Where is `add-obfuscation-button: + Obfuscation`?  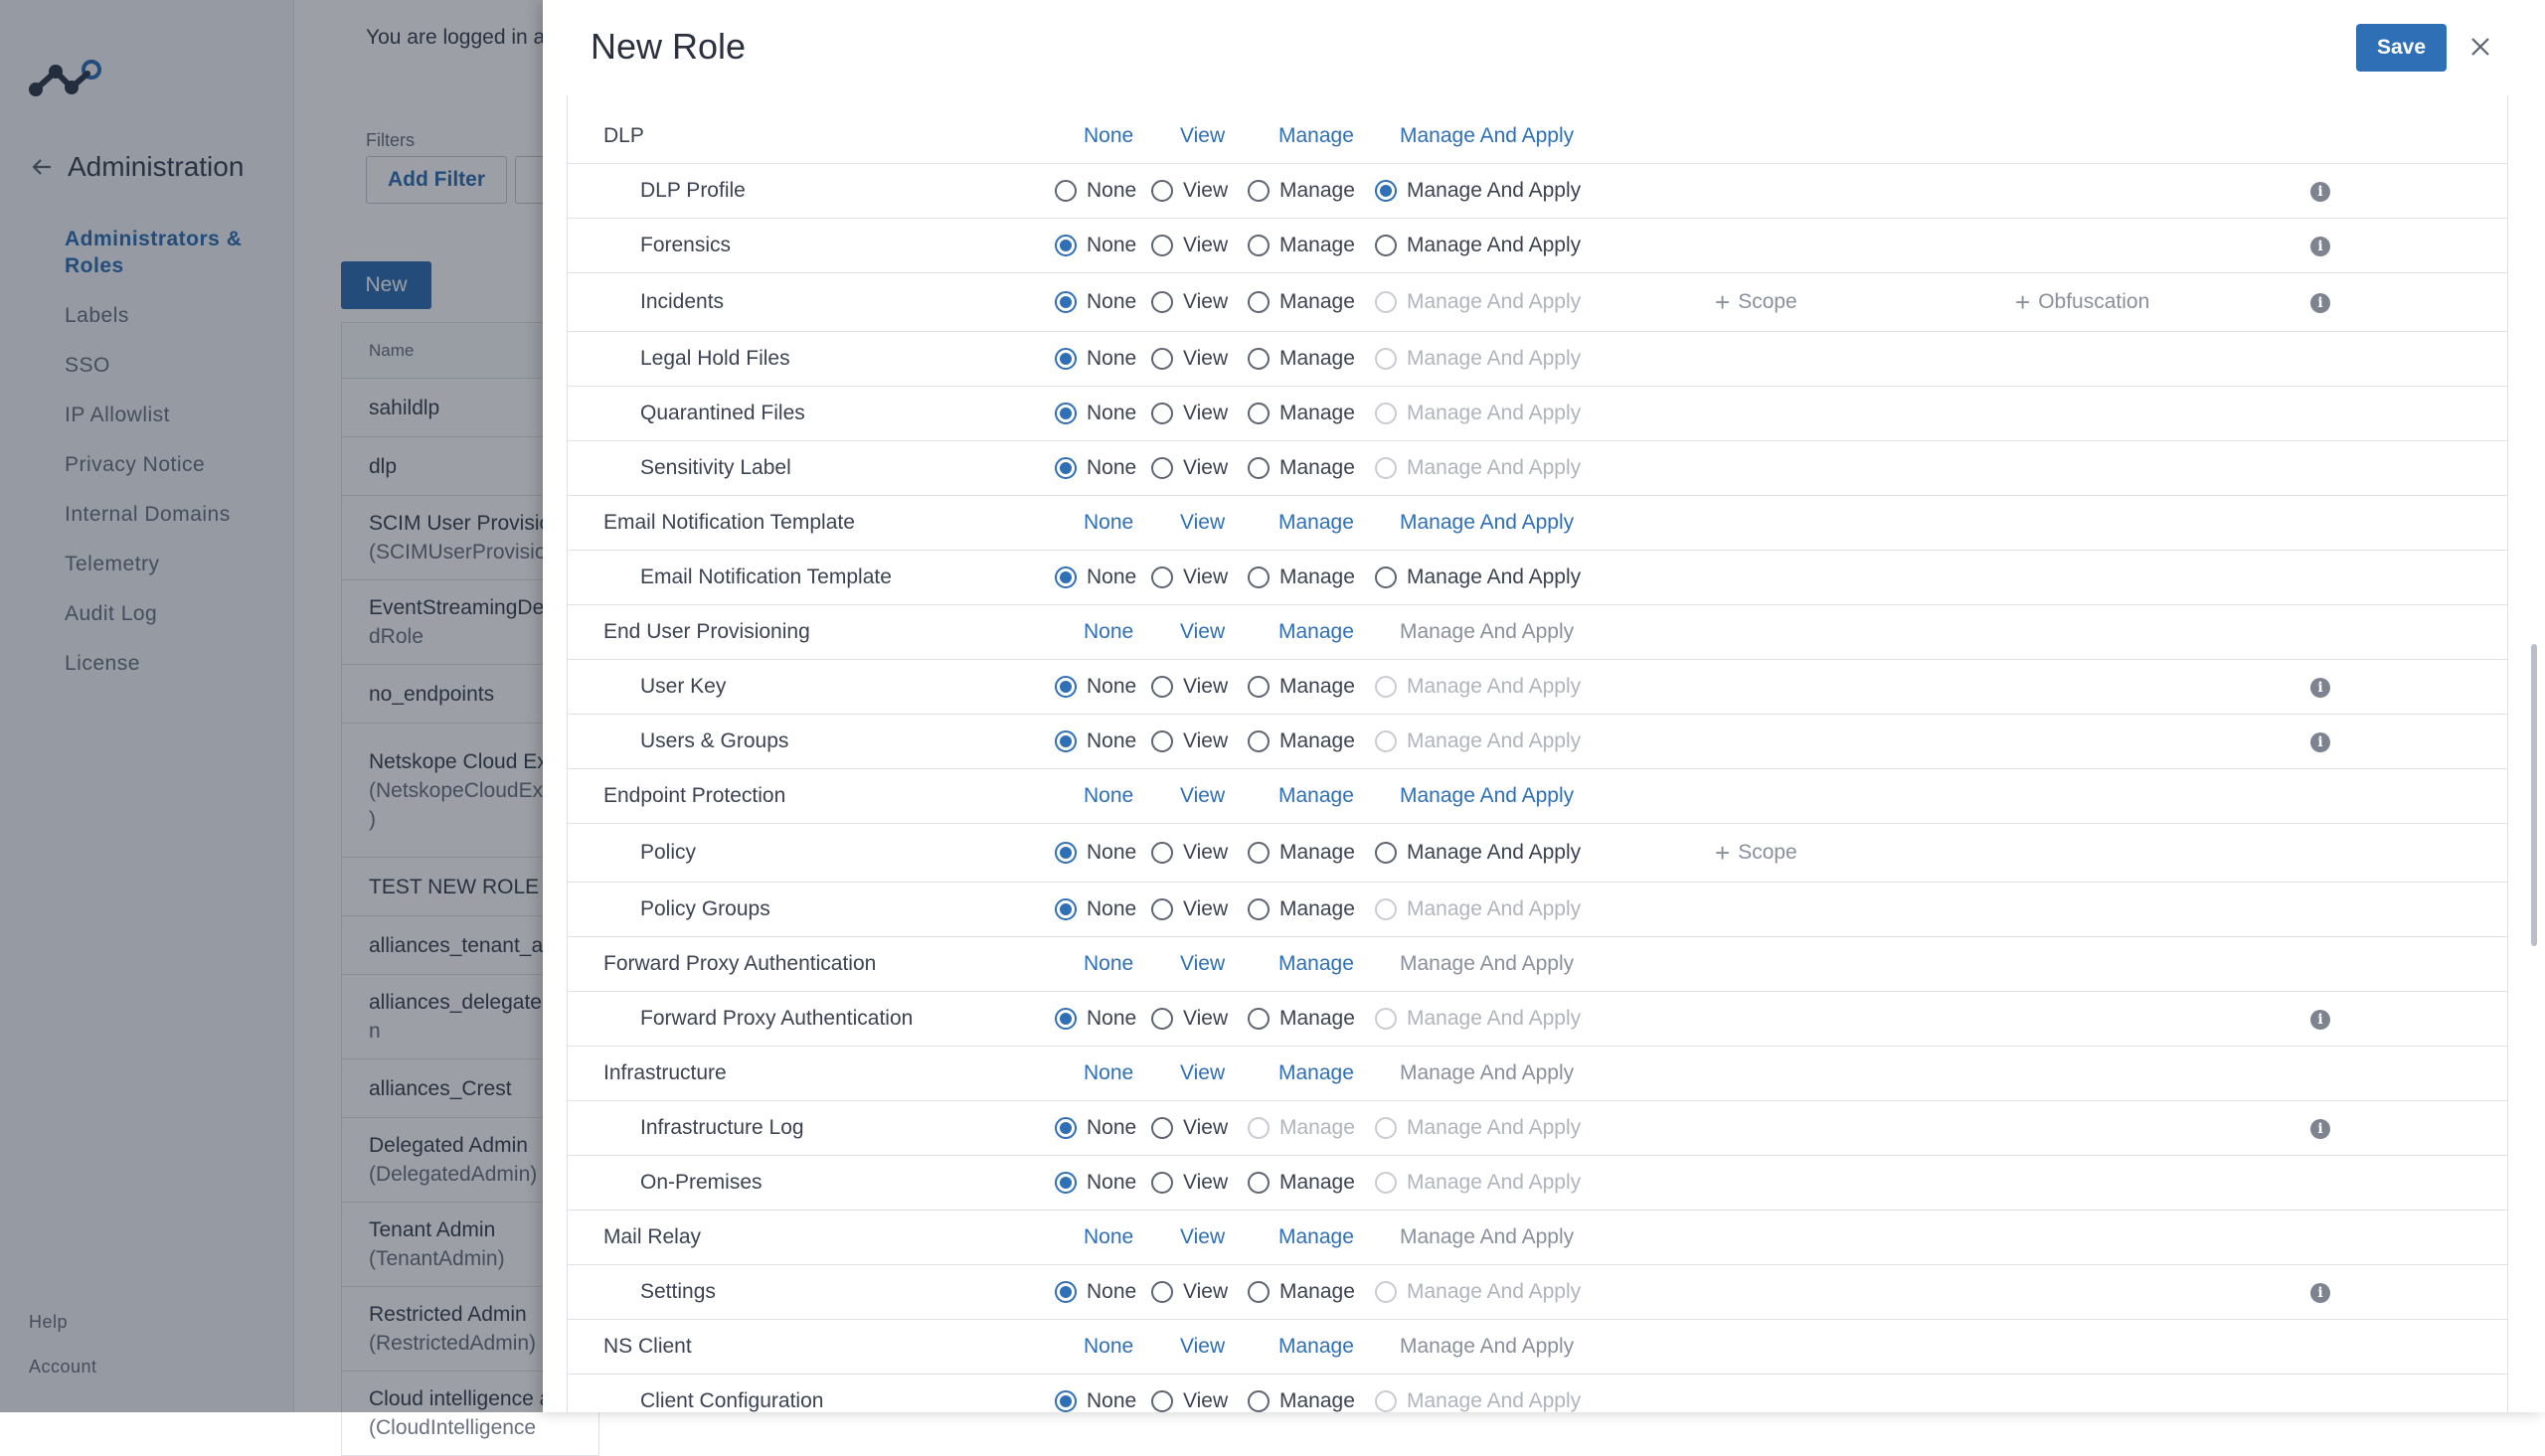 add-obfuscation-button: + Obfuscation is located at coordinates (2082, 302).